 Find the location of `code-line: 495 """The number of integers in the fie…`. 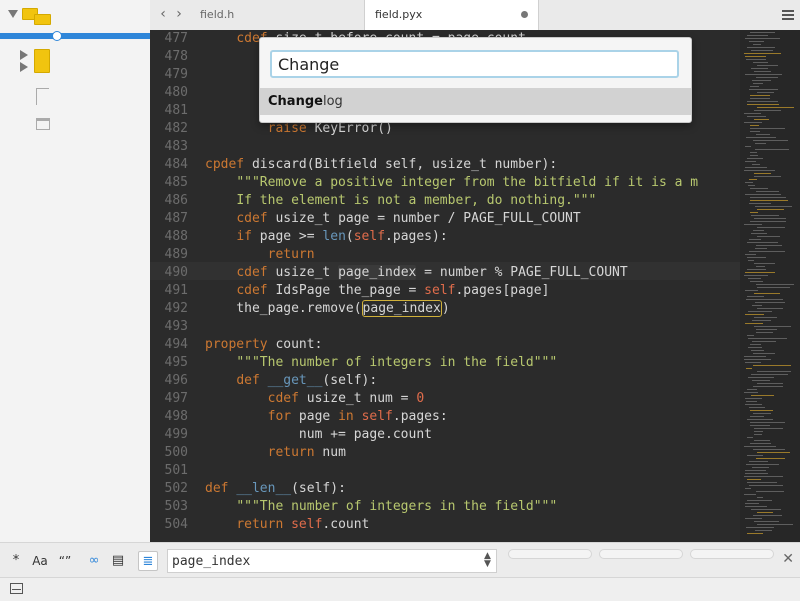

code-line: 495 """The number of integers in the fie… is located at coordinates (450, 363).